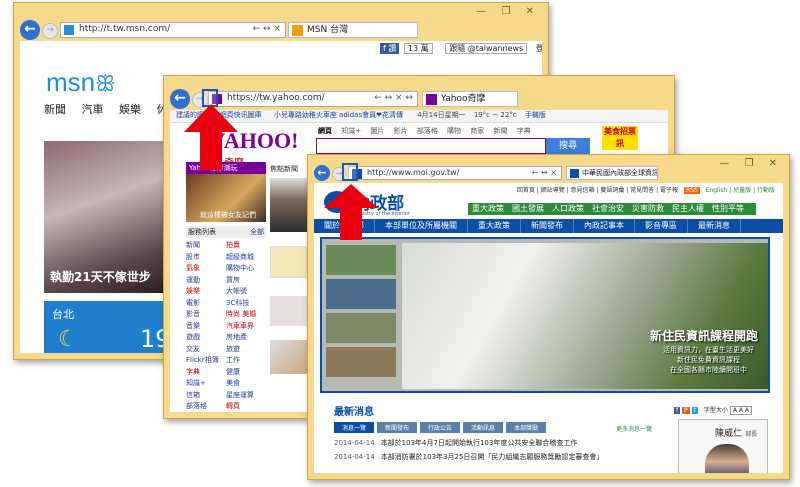 The width and height of the screenshot is (800, 487). What do you see at coordinates (246, 291) in the screenshot?
I see `service-item: 大帳號` at bounding box center [246, 291].